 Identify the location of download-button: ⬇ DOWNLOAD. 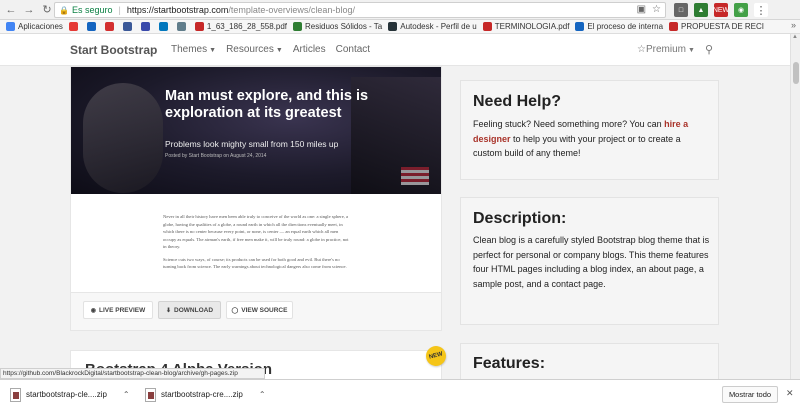
(189, 310).